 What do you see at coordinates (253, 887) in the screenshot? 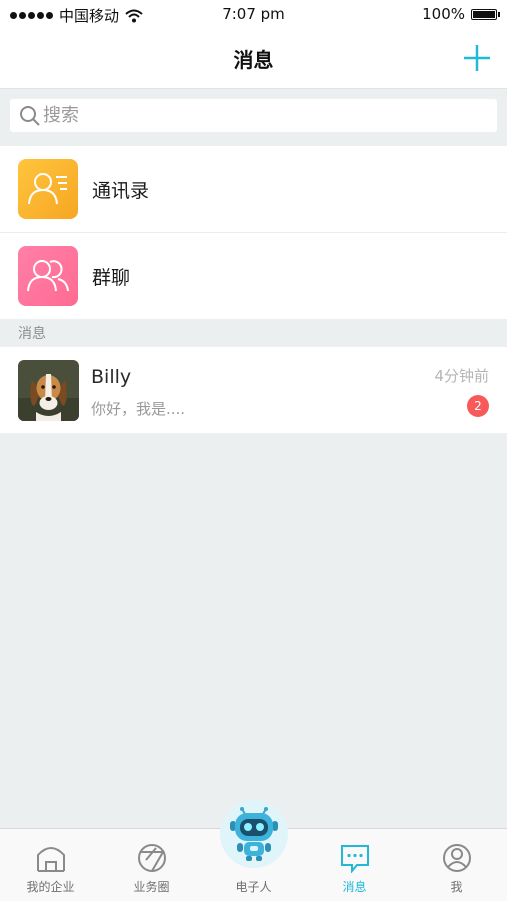
I see `tab-label: 电子人` at bounding box center [253, 887].